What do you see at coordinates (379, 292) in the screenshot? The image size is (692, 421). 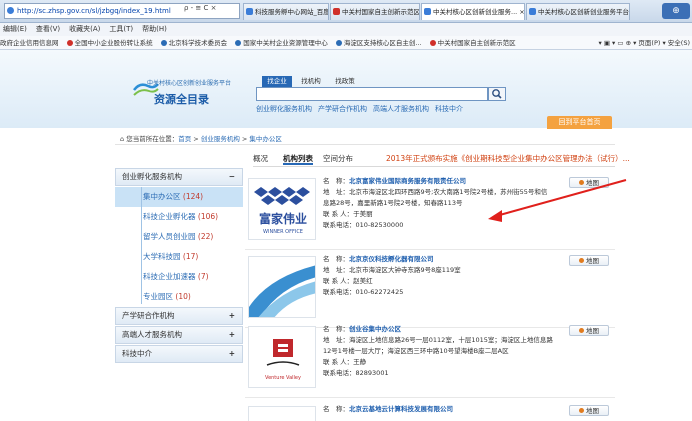 I see `company-phone: 010-62272425` at bounding box center [379, 292].